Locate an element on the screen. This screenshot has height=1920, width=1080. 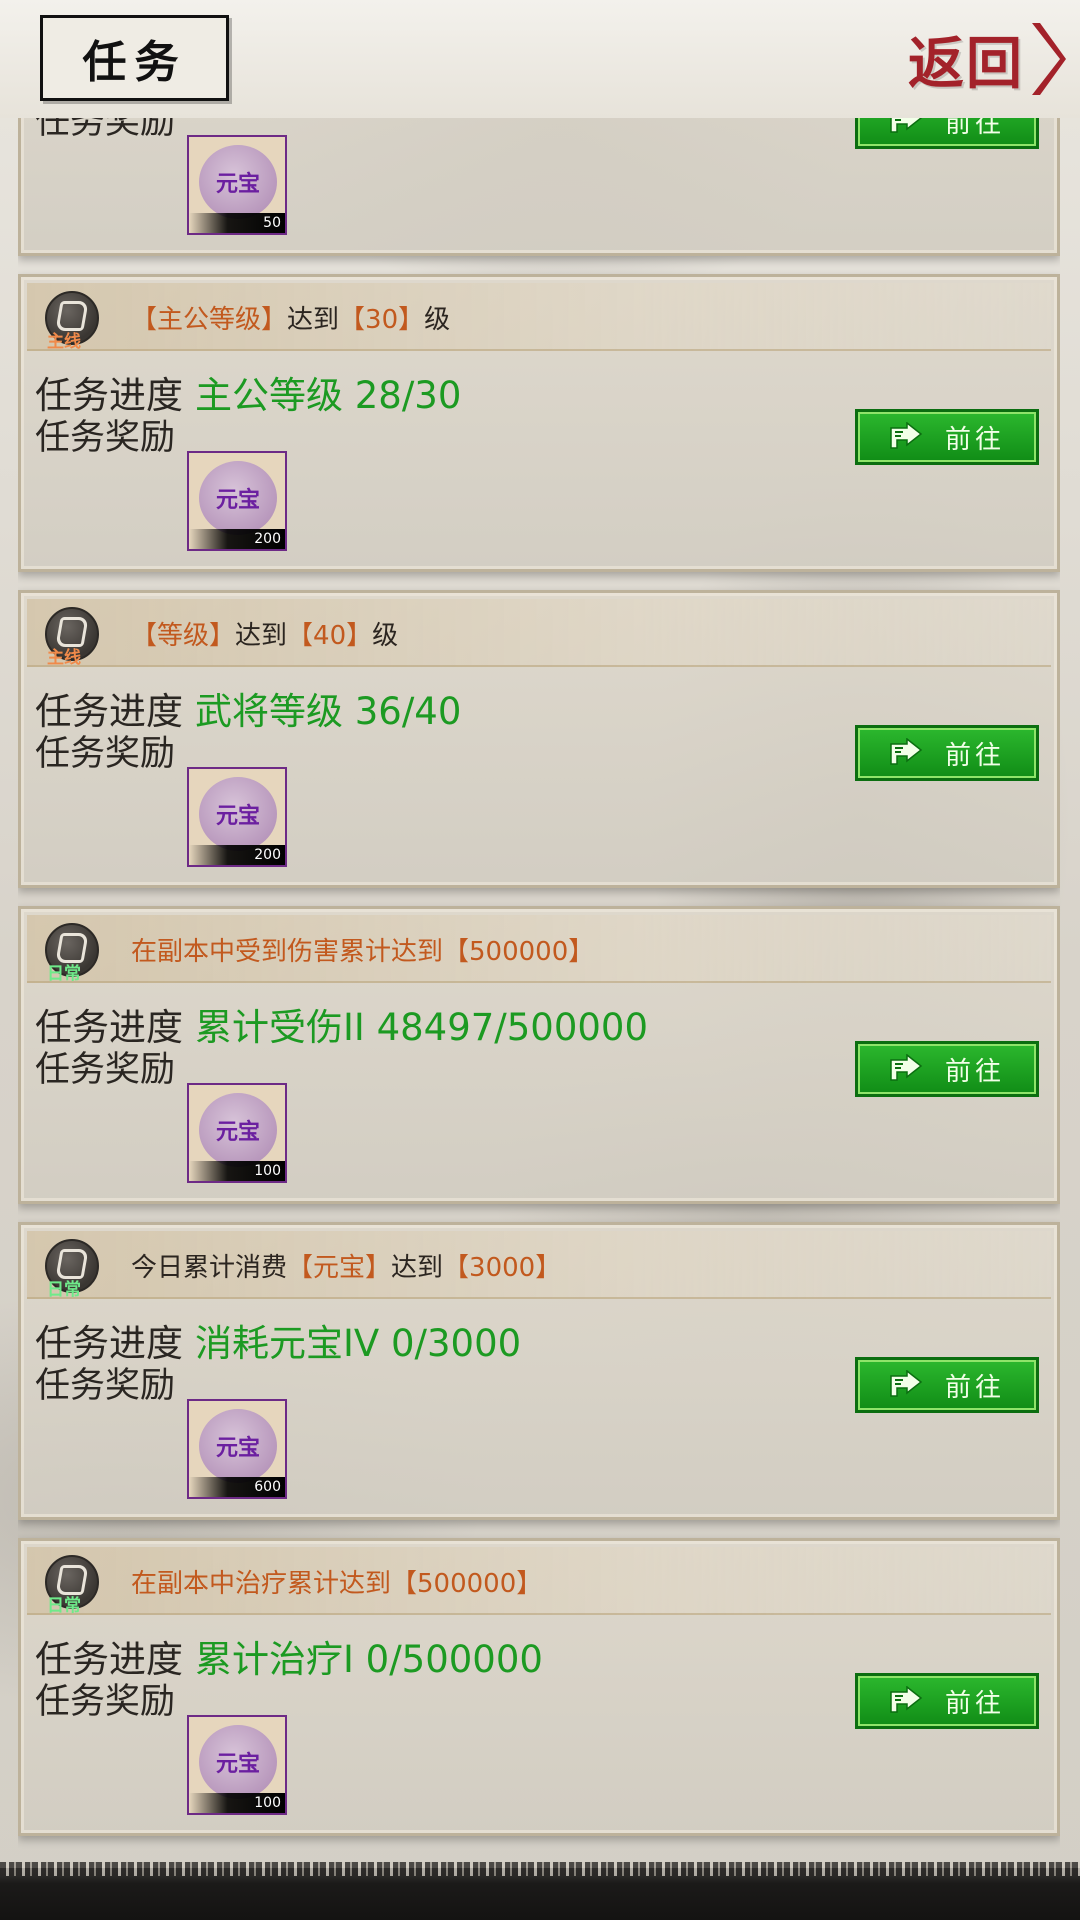
task-header: 主线 【主公等级】达到【30】级 is located at coordinates (539, 317).